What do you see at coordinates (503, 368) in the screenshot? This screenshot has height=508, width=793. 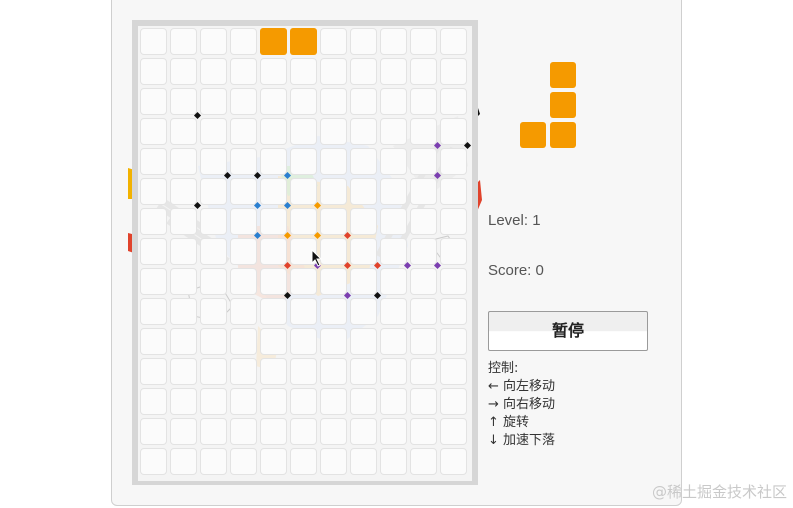 I see `controls-title: 控制:` at bounding box center [503, 368].